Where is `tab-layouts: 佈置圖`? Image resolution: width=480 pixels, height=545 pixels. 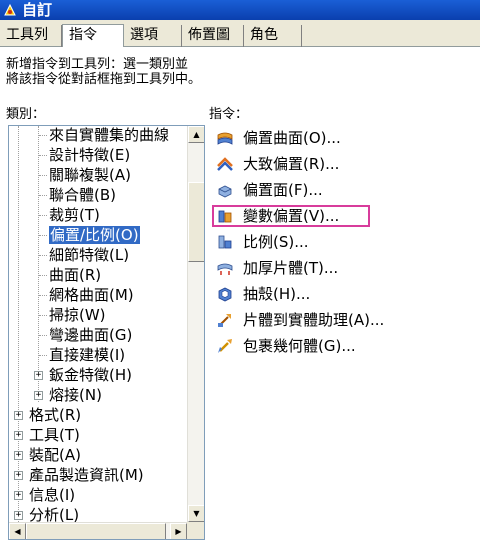 tab-layouts: 佈置圖 is located at coordinates (213, 36).